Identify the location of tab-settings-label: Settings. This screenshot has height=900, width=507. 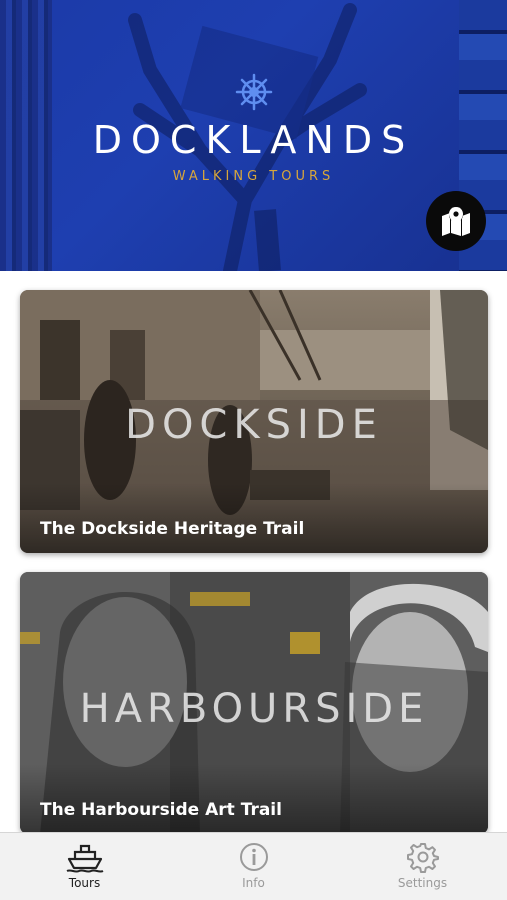
(422, 883).